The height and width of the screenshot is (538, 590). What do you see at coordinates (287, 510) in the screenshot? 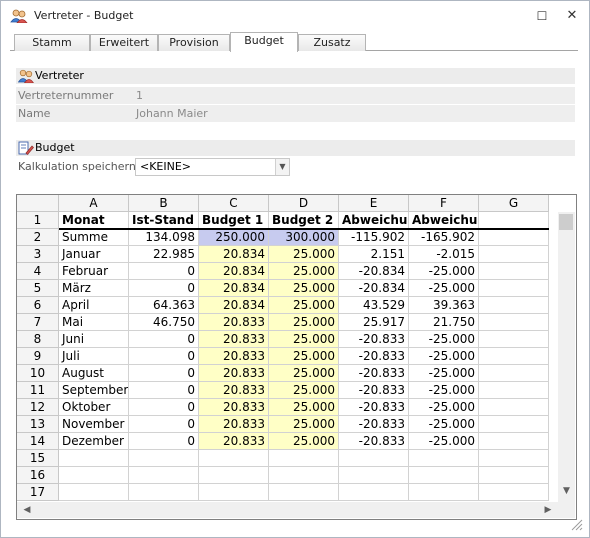
I see `horizontal-scrollbar: ◀ ▶` at bounding box center [287, 510].